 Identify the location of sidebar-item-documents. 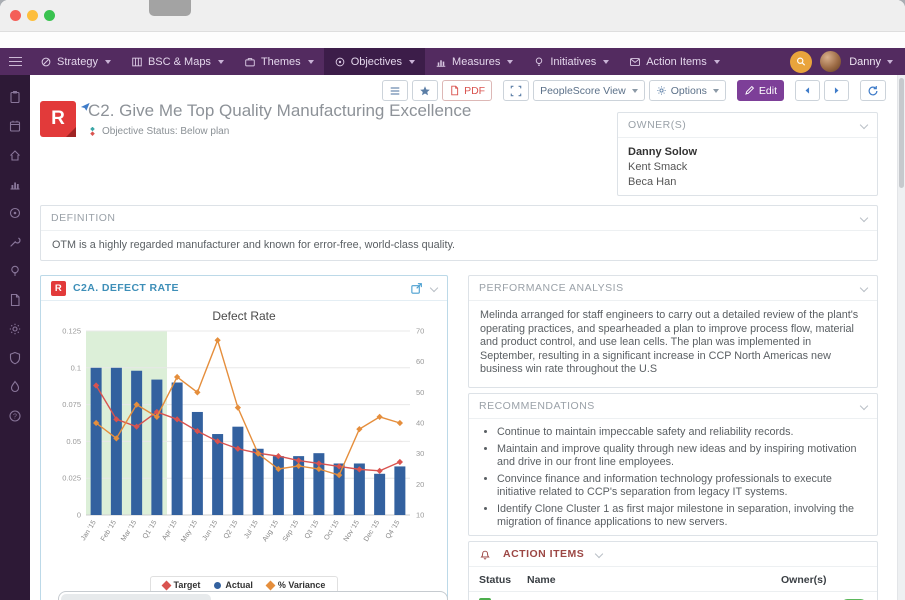
(15, 299).